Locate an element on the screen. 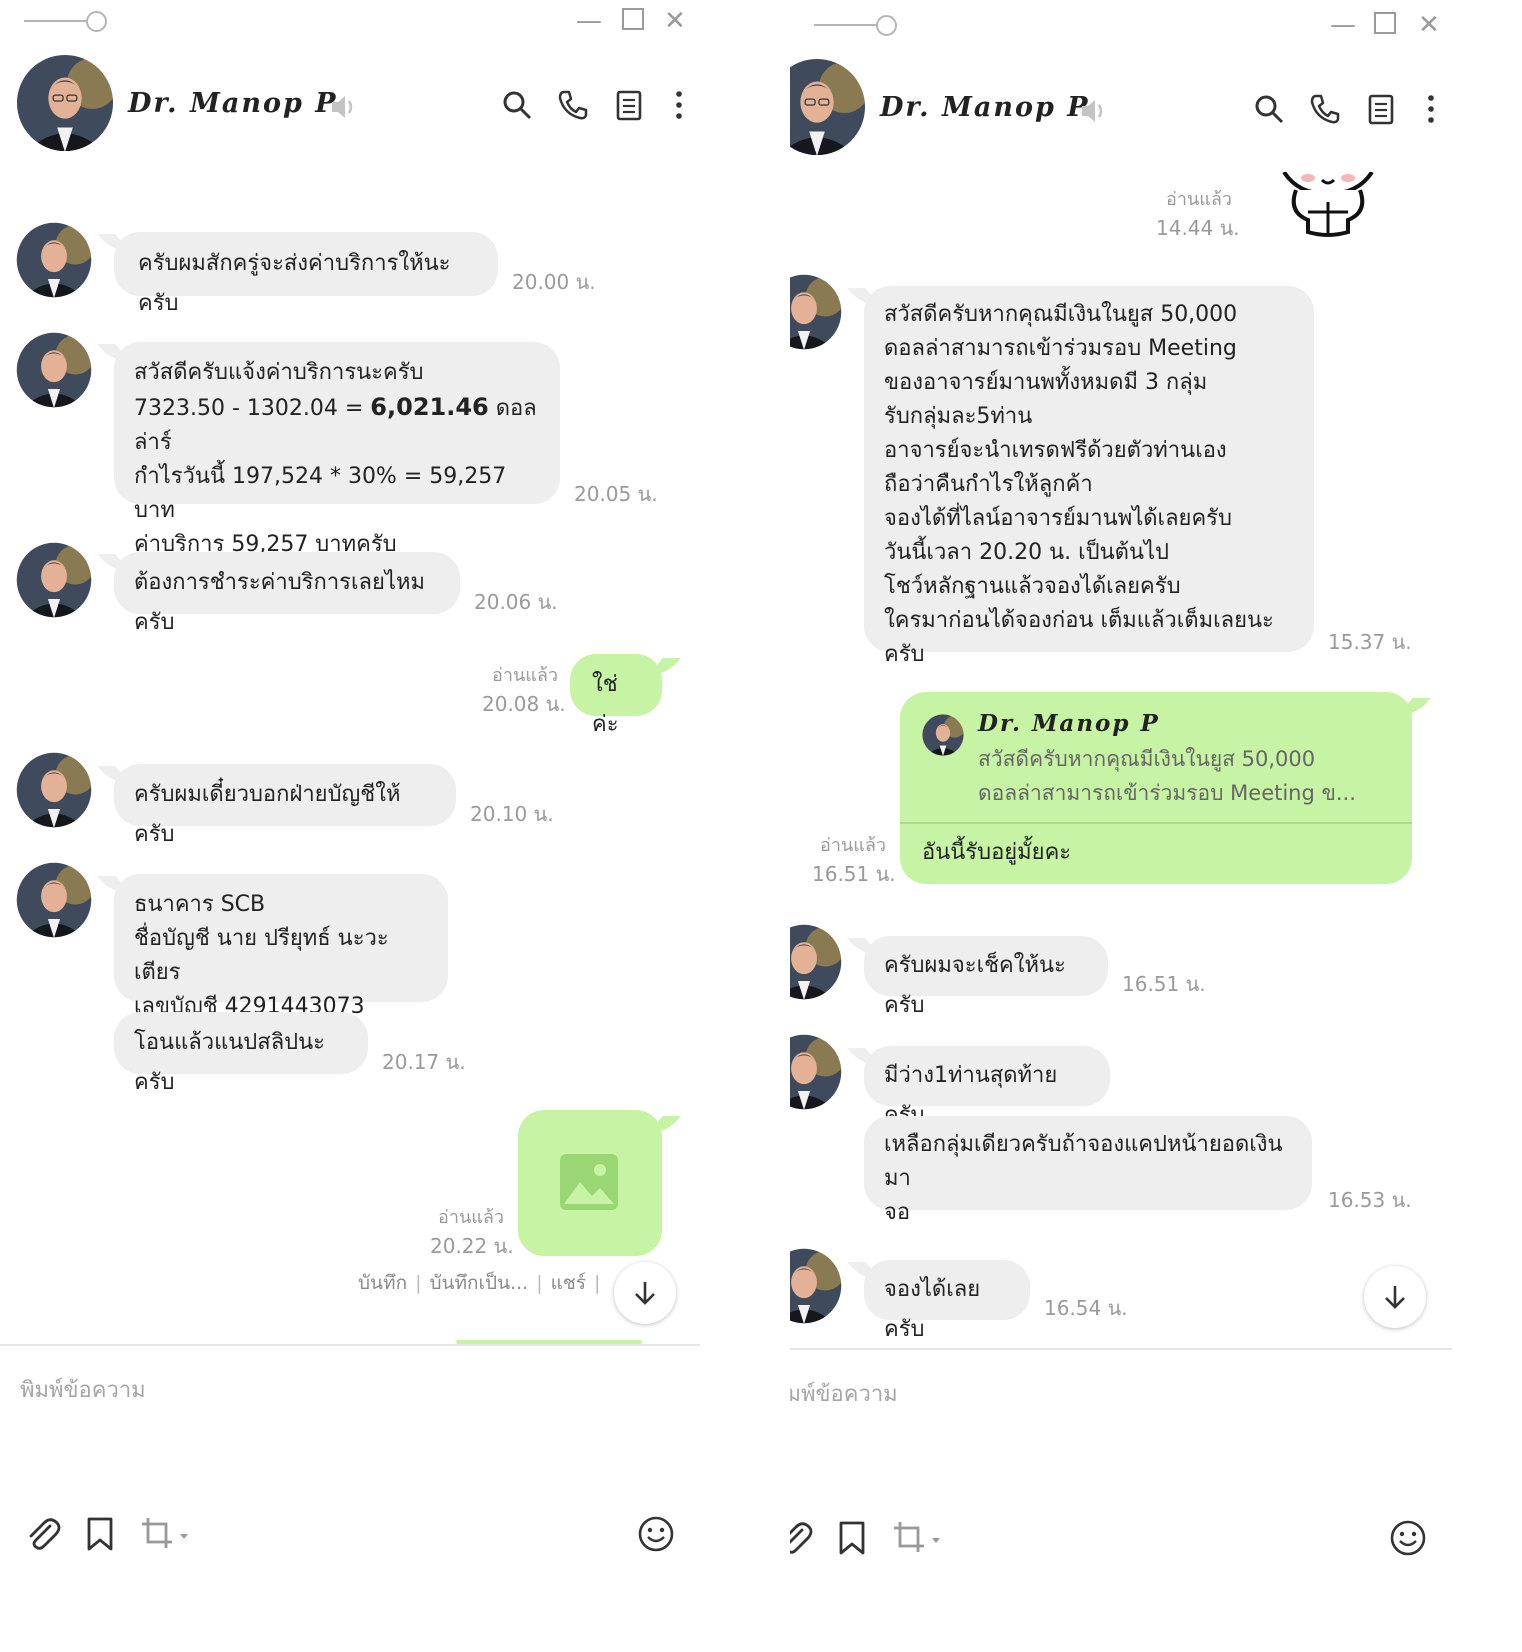  message-time: 20.00 น. is located at coordinates (554, 282).